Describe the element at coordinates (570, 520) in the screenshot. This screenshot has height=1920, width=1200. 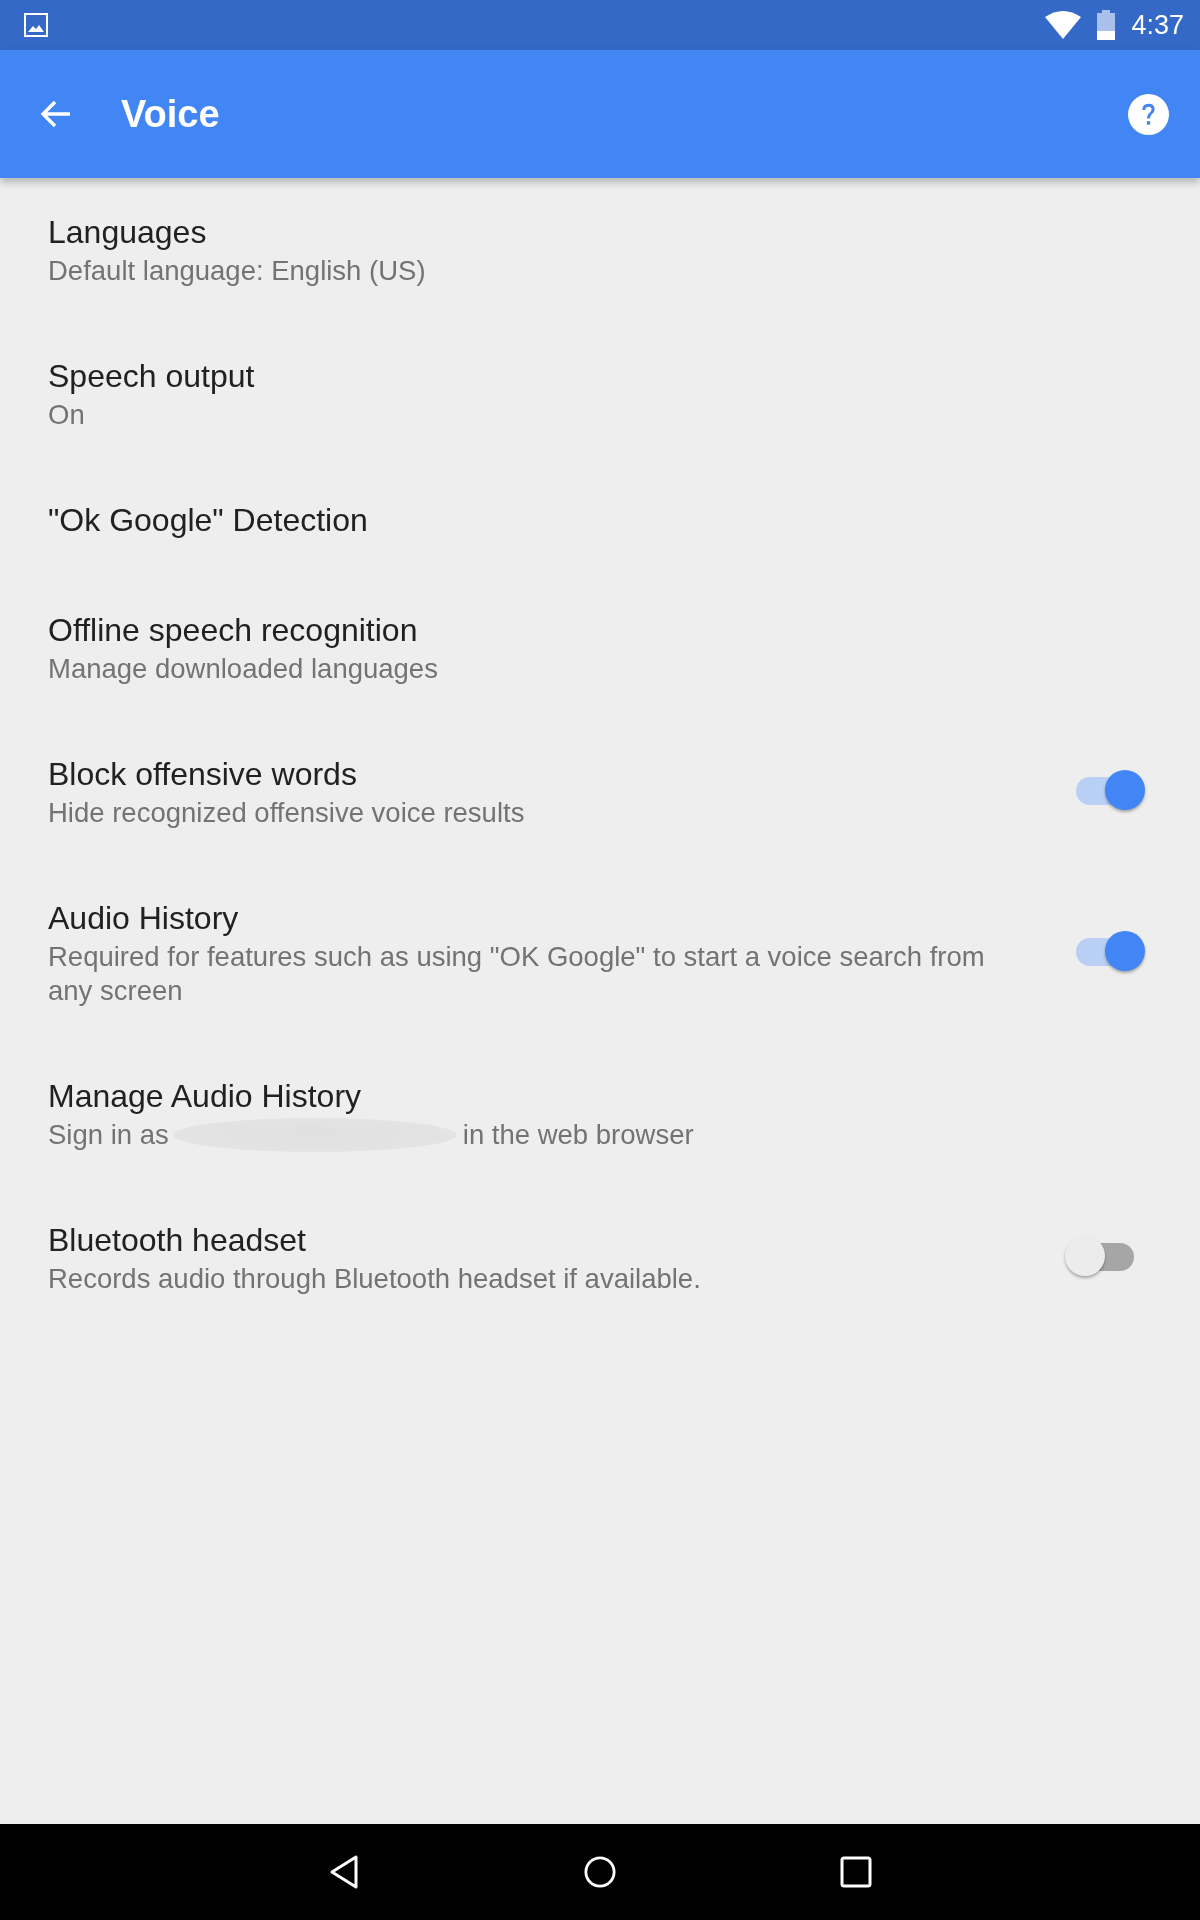
I see `setting-title: "Ok Google" Detection` at that location.